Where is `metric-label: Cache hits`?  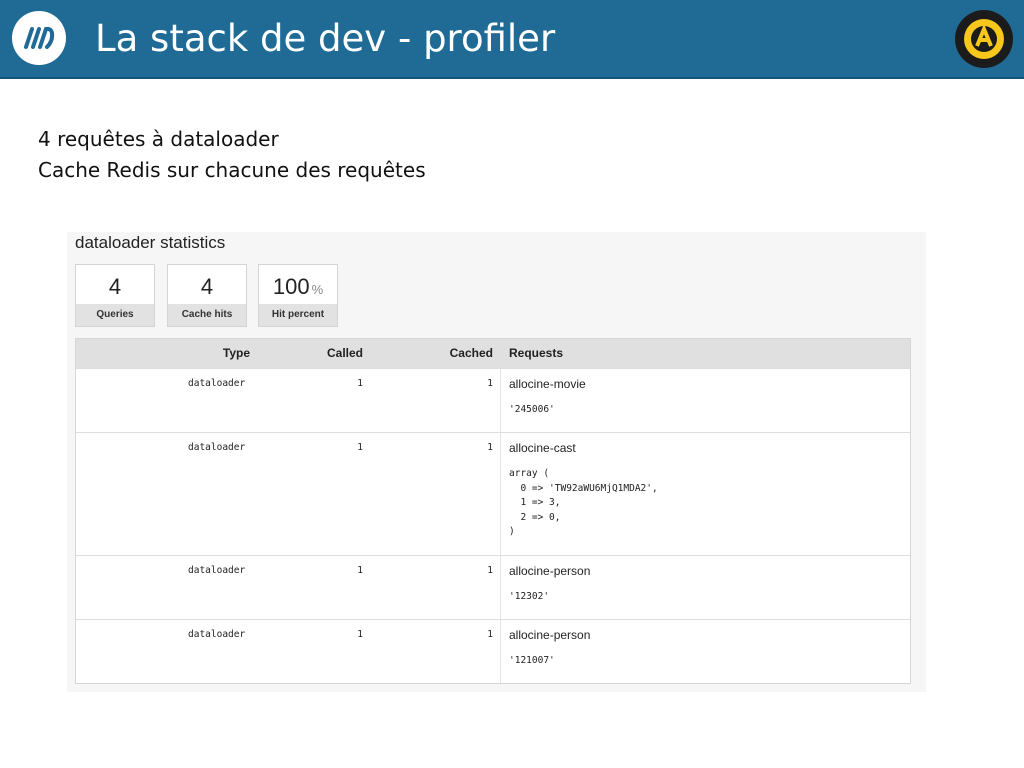 metric-label: Cache hits is located at coordinates (207, 315).